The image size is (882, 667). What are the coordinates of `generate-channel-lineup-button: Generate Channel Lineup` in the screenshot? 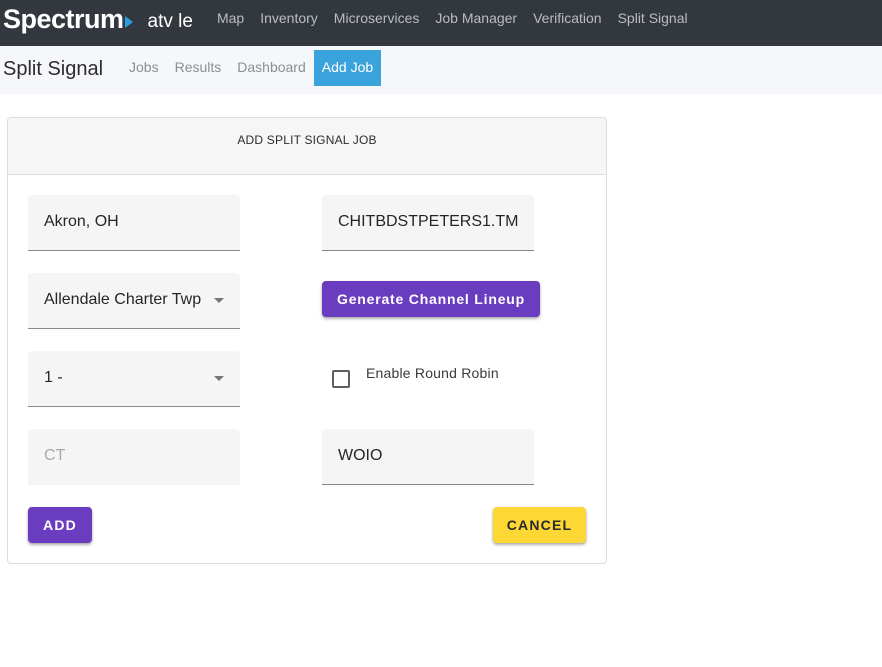 It's located at (431, 299).